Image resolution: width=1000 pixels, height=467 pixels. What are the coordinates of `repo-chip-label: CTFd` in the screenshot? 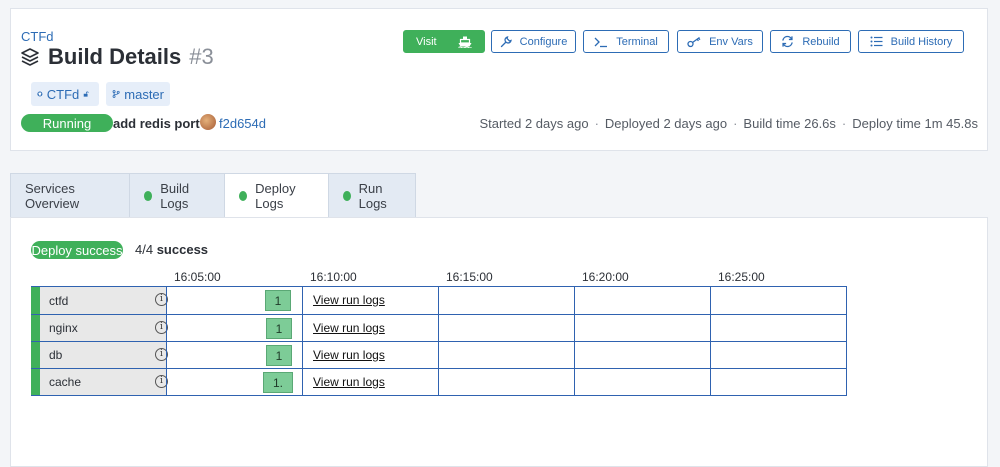 It's located at (63, 94).